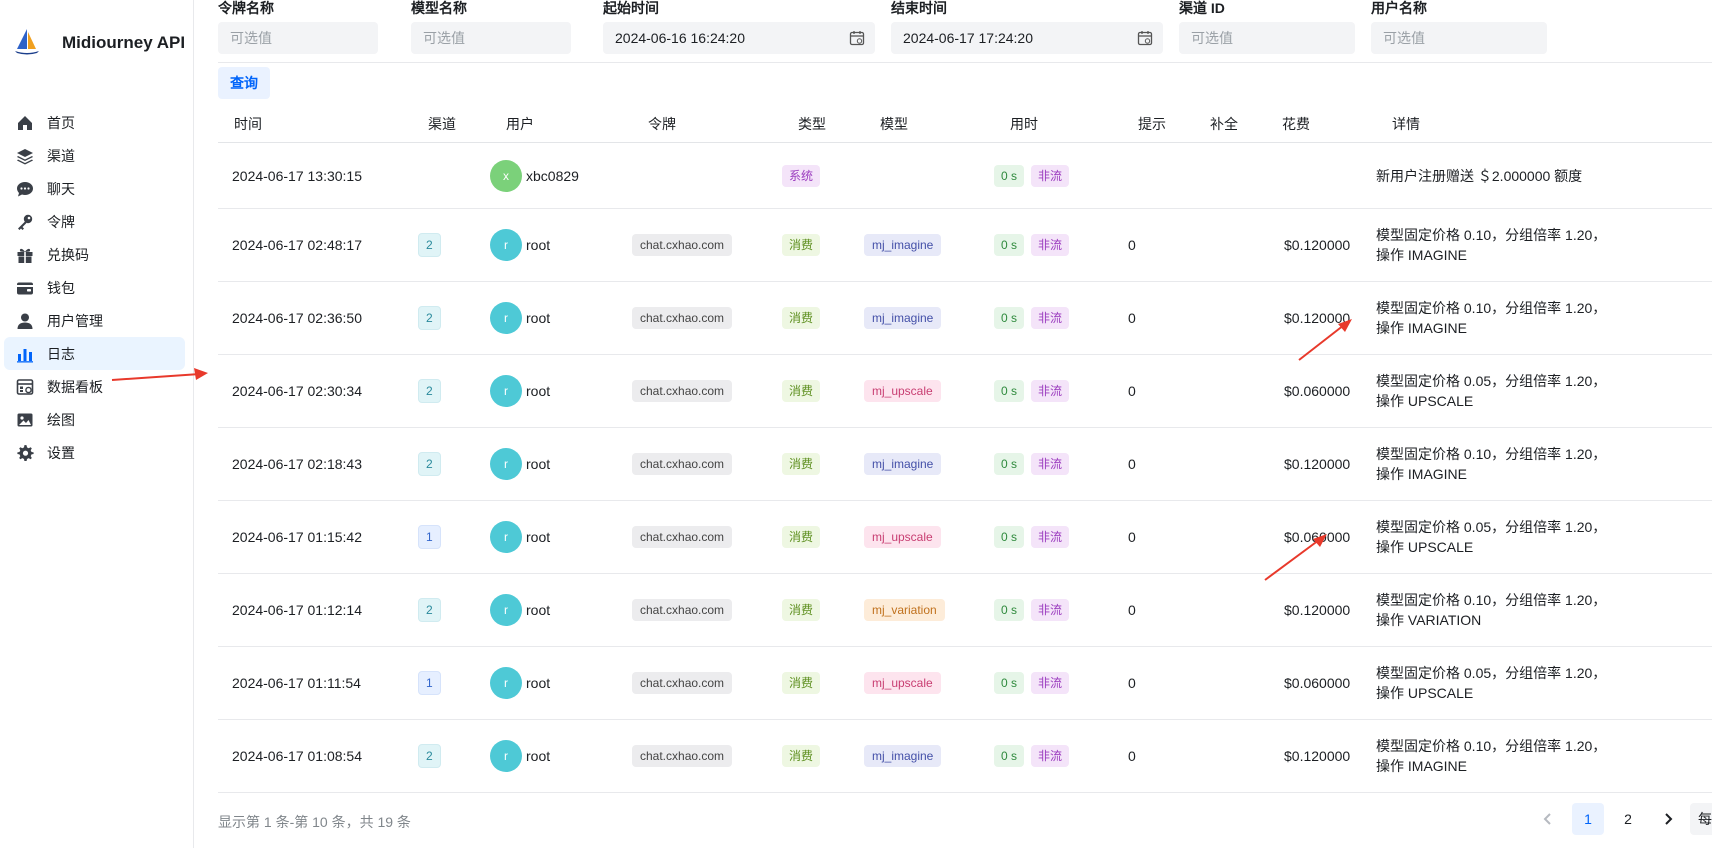  I want to click on pagination-summary: 显示第 1 条-第 10 条，共 19 条, so click(314, 822).